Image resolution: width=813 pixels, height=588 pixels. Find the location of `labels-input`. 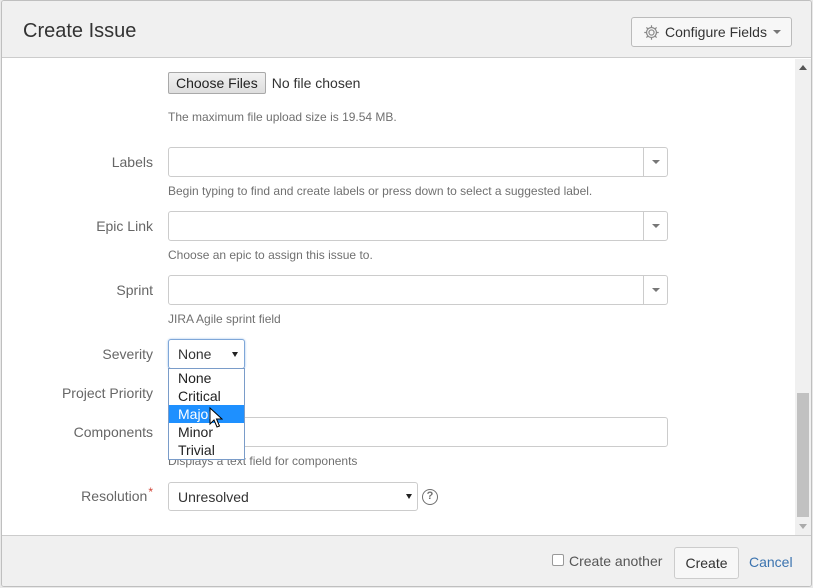

labels-input is located at coordinates (418, 162).